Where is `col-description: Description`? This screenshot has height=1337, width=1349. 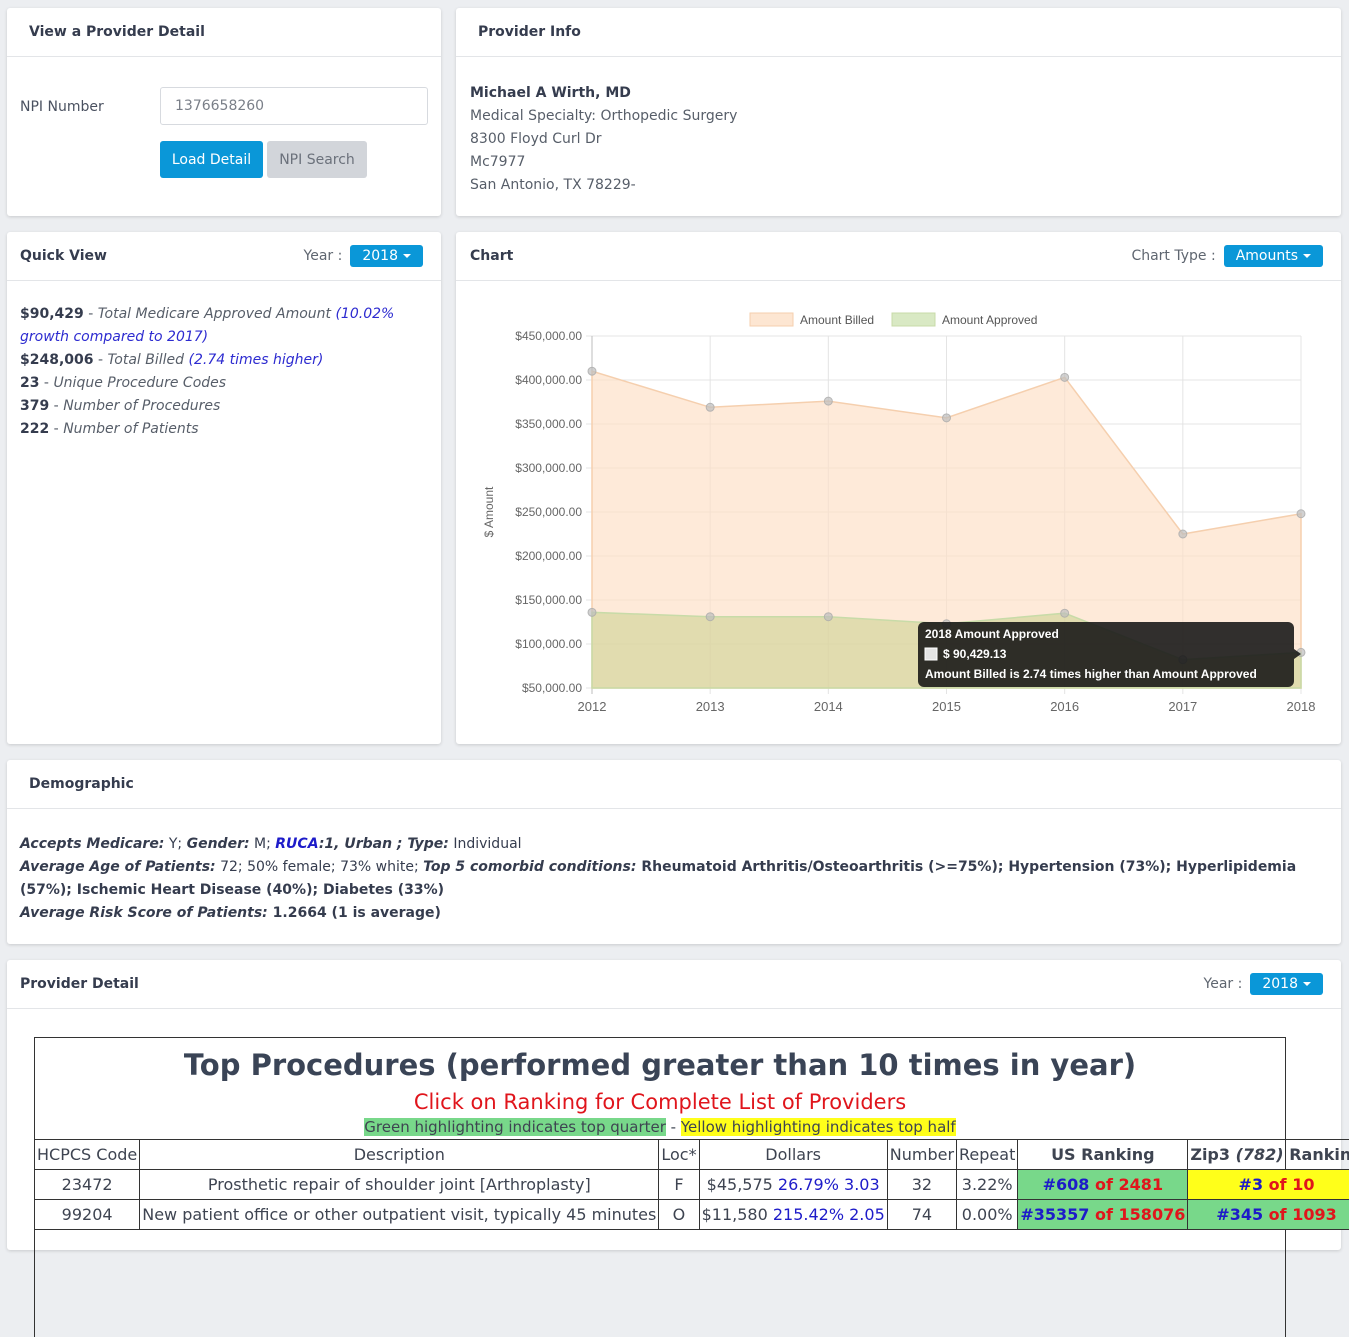 col-description: Description is located at coordinates (399, 1155).